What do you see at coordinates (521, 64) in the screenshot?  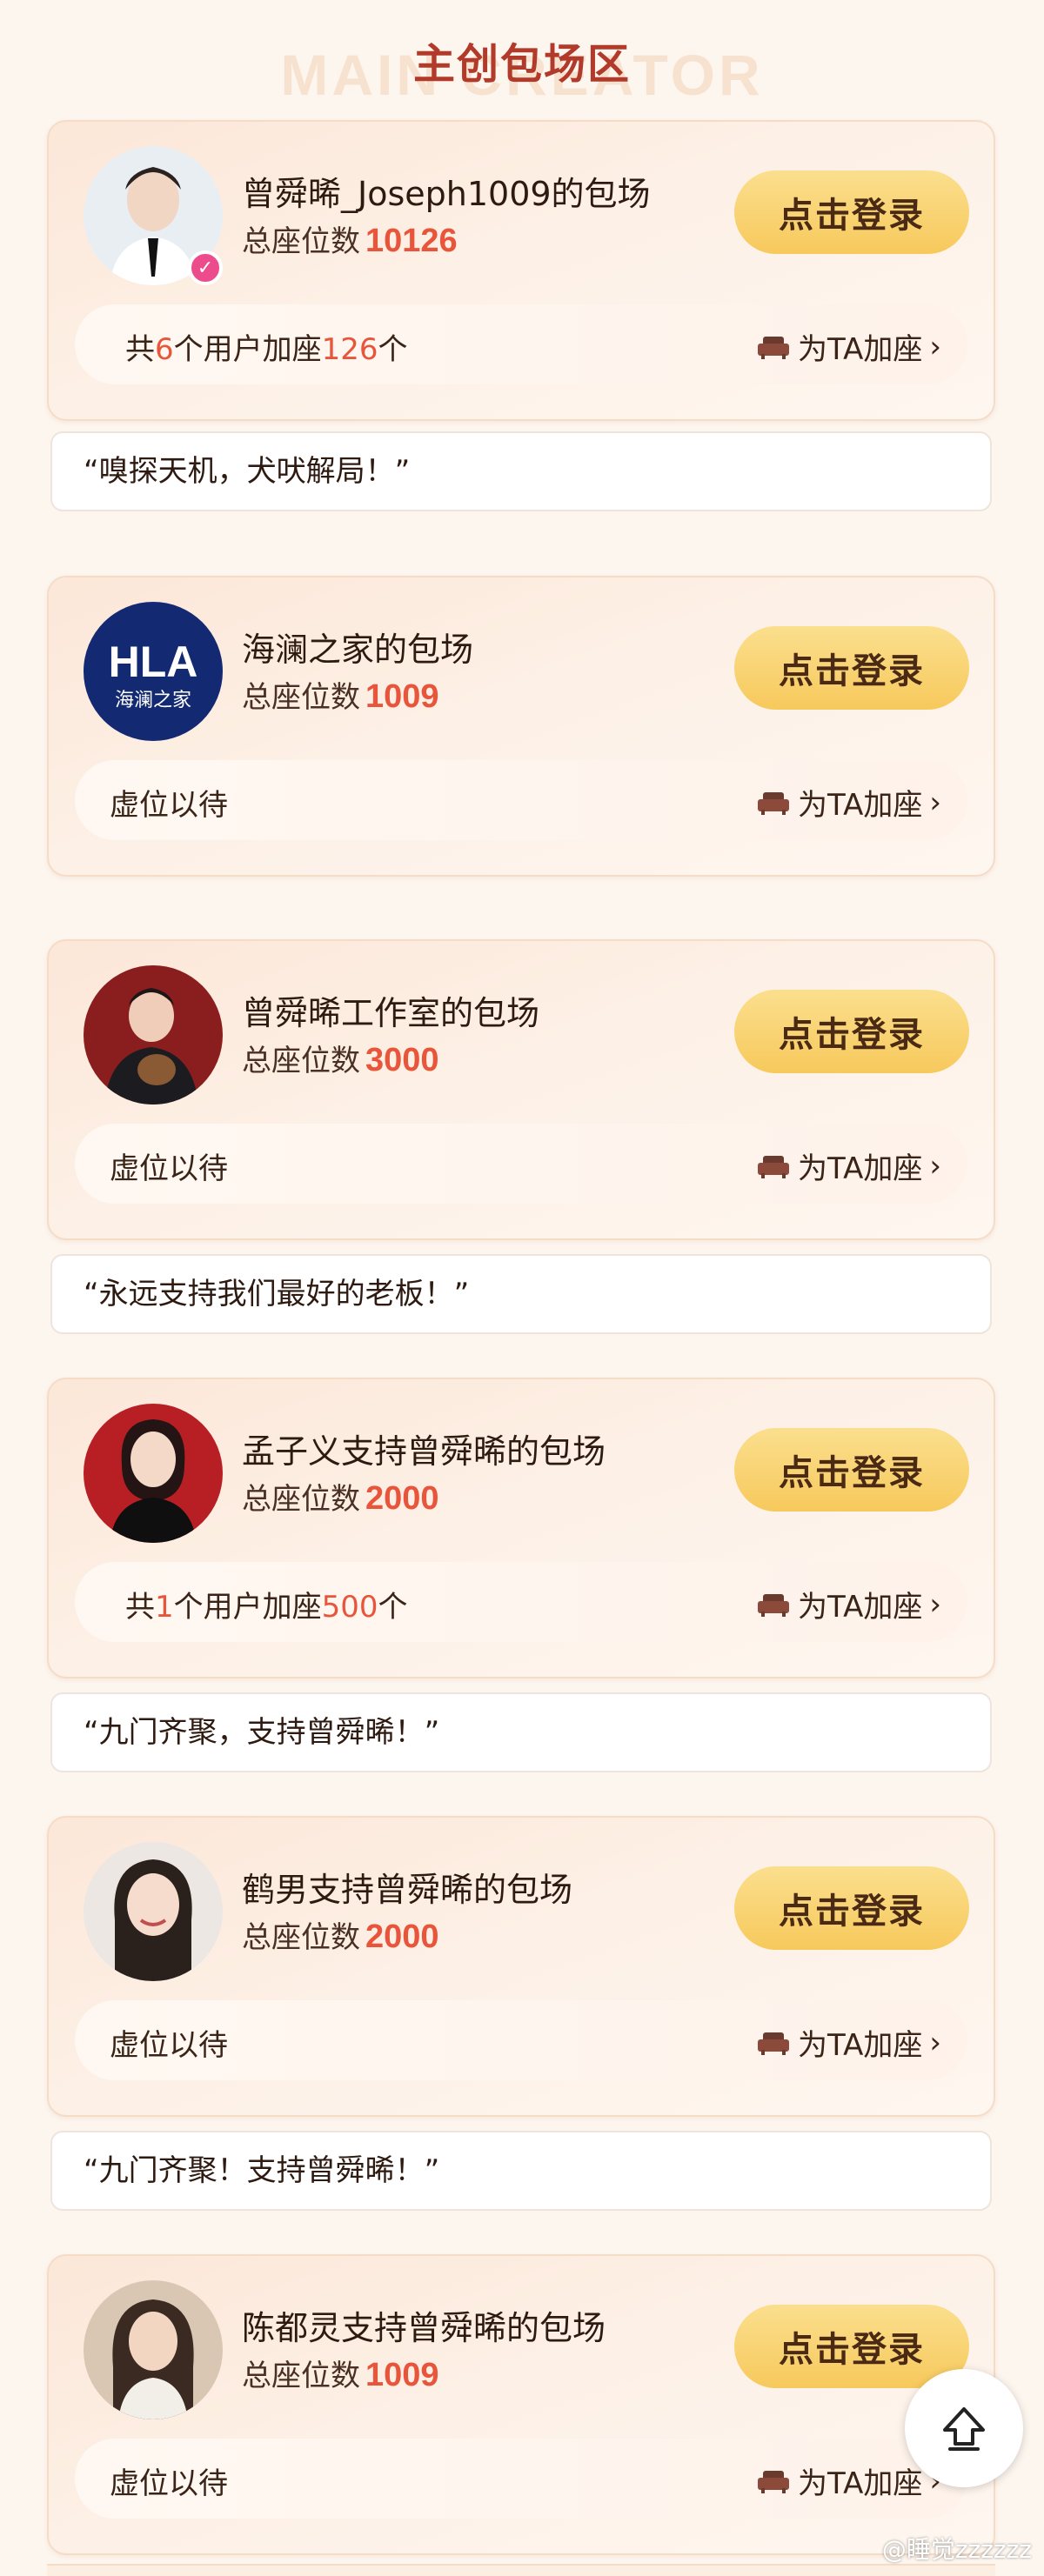 I see `page-title: 主创包场区` at bounding box center [521, 64].